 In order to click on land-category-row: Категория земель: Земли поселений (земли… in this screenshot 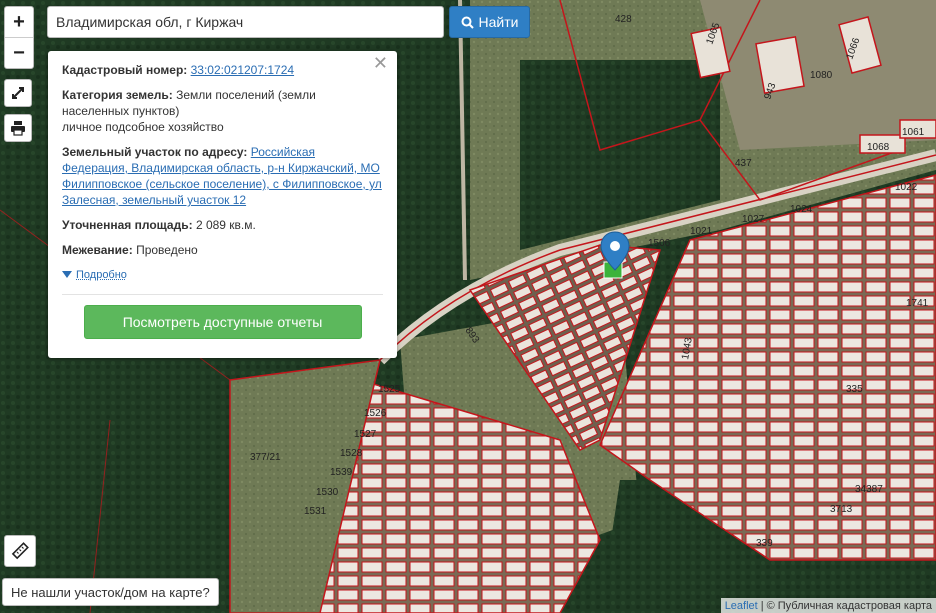, I will do `click(222, 111)`.